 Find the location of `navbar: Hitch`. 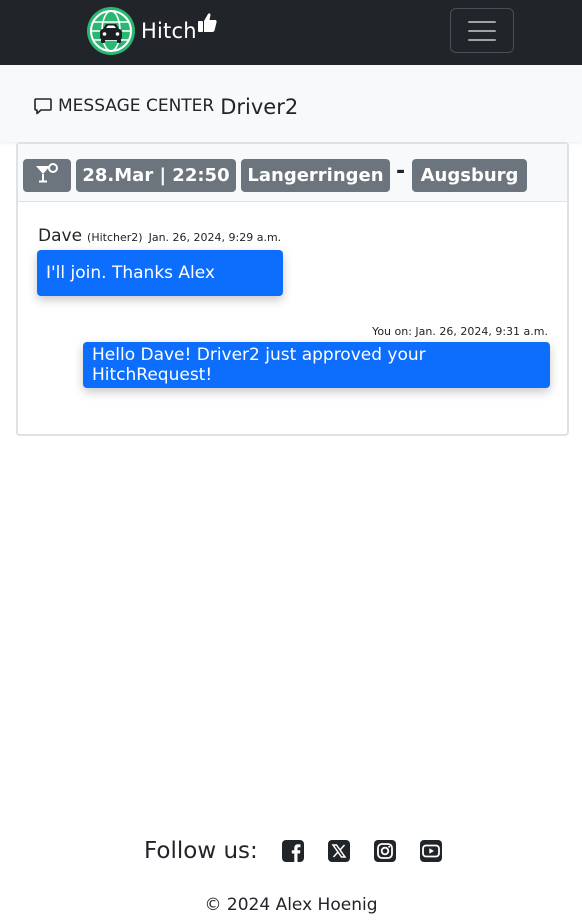

navbar: Hitch is located at coordinates (291, 32).